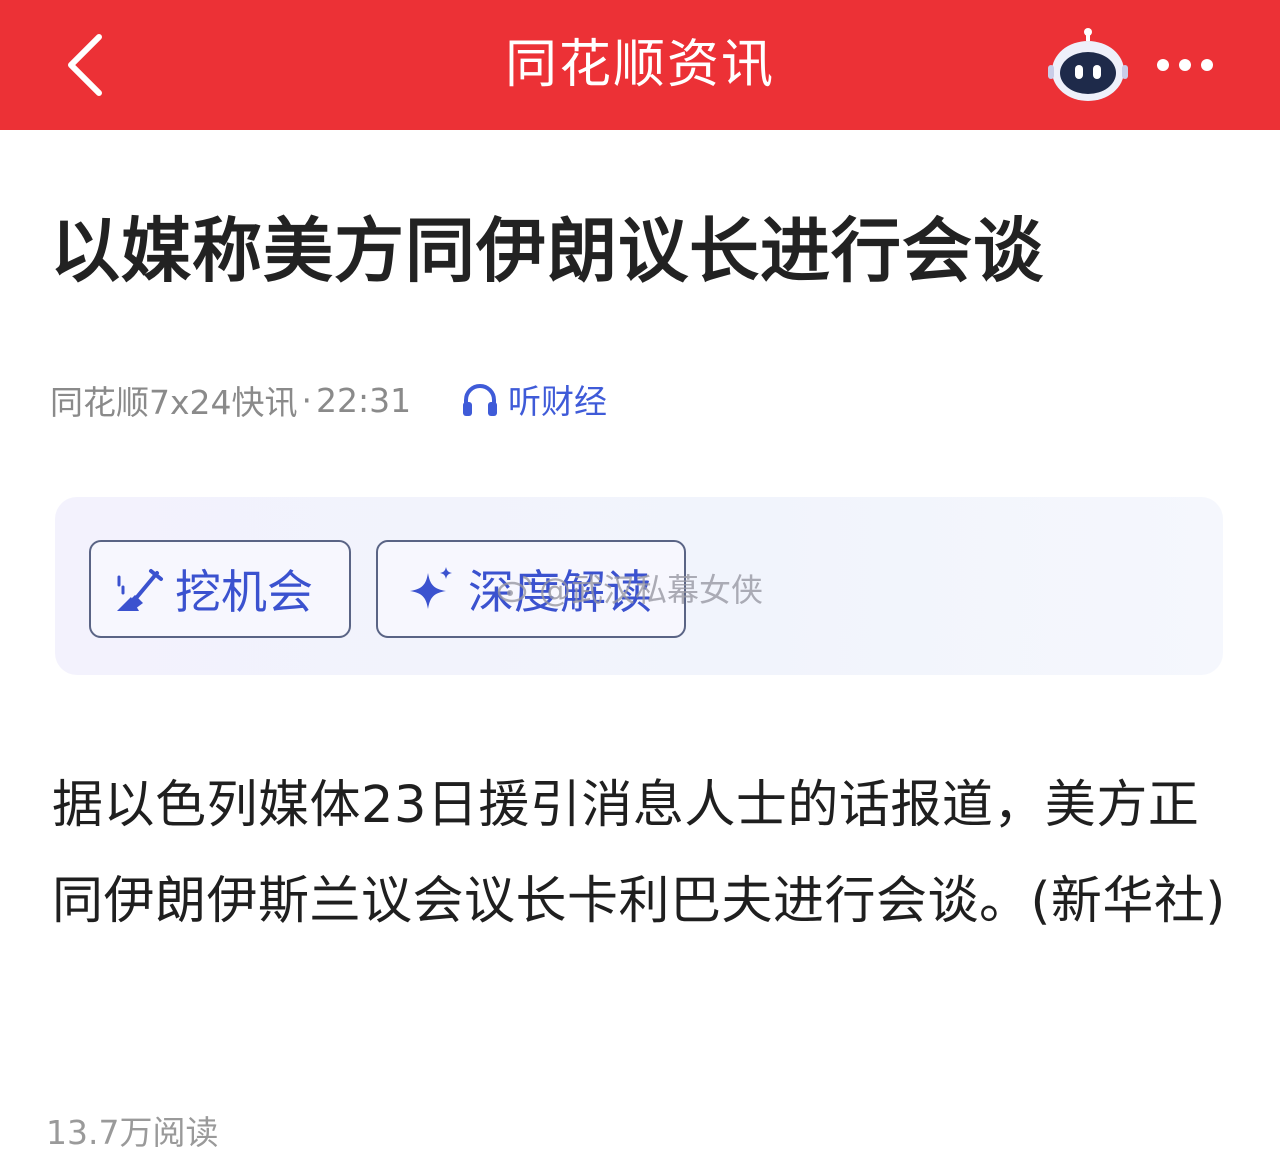  I want to click on listen-button: 听财经, so click(533, 399).